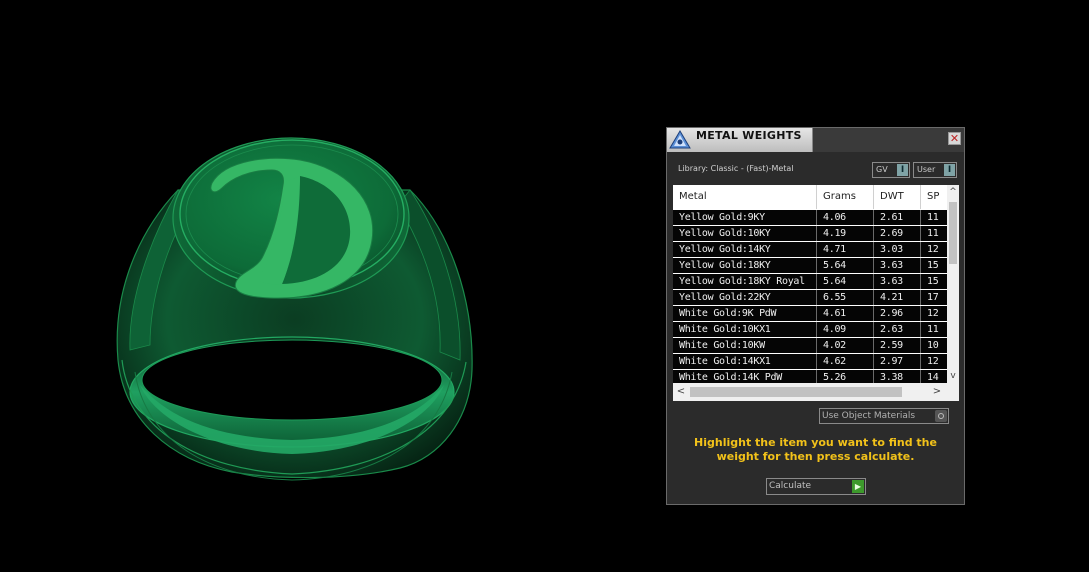 The image size is (1089, 572). What do you see at coordinates (897, 361) in the screenshot?
I see `dwt-cell: 2.97` at bounding box center [897, 361].